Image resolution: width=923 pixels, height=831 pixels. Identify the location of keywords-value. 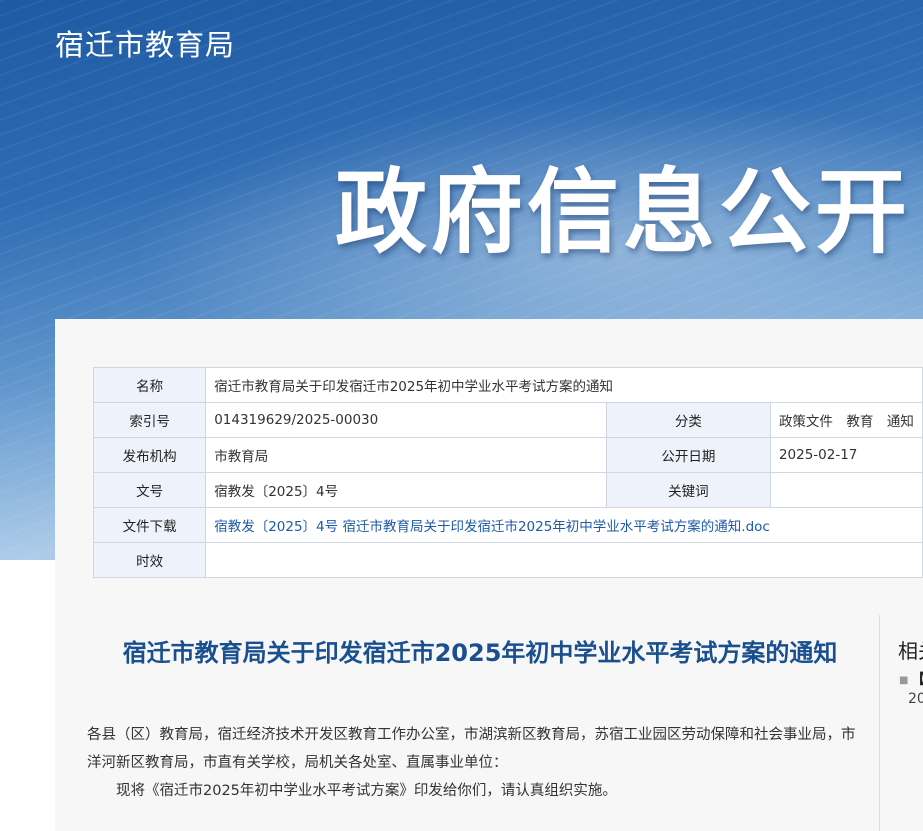
(846, 490).